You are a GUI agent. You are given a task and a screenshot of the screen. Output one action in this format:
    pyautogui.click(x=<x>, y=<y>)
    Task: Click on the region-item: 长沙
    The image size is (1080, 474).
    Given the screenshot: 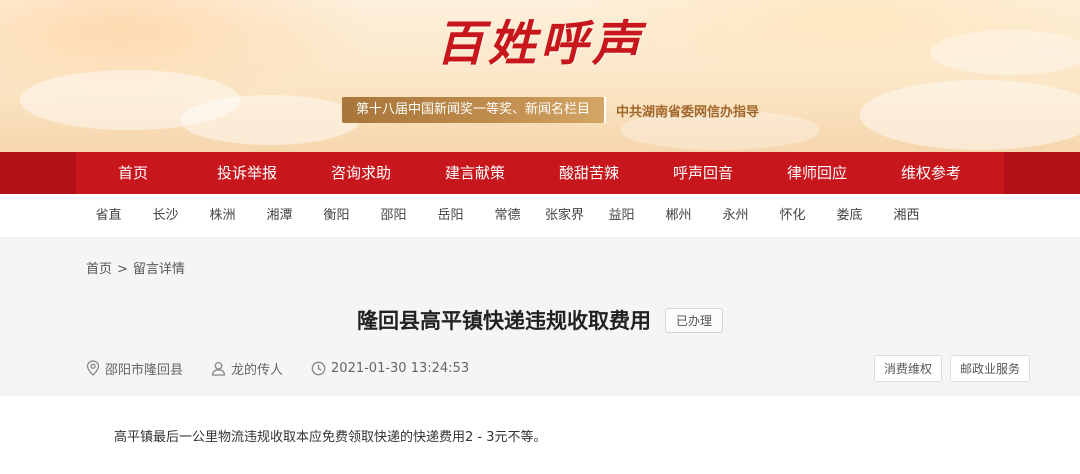 What is the action you would take?
    pyautogui.click(x=165, y=216)
    